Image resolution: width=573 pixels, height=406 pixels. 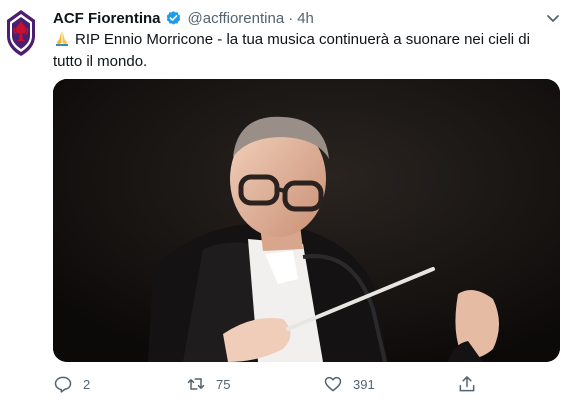 What do you see at coordinates (293, 384) in the screenshot?
I see `tweet-actions: 2 75 391` at bounding box center [293, 384].